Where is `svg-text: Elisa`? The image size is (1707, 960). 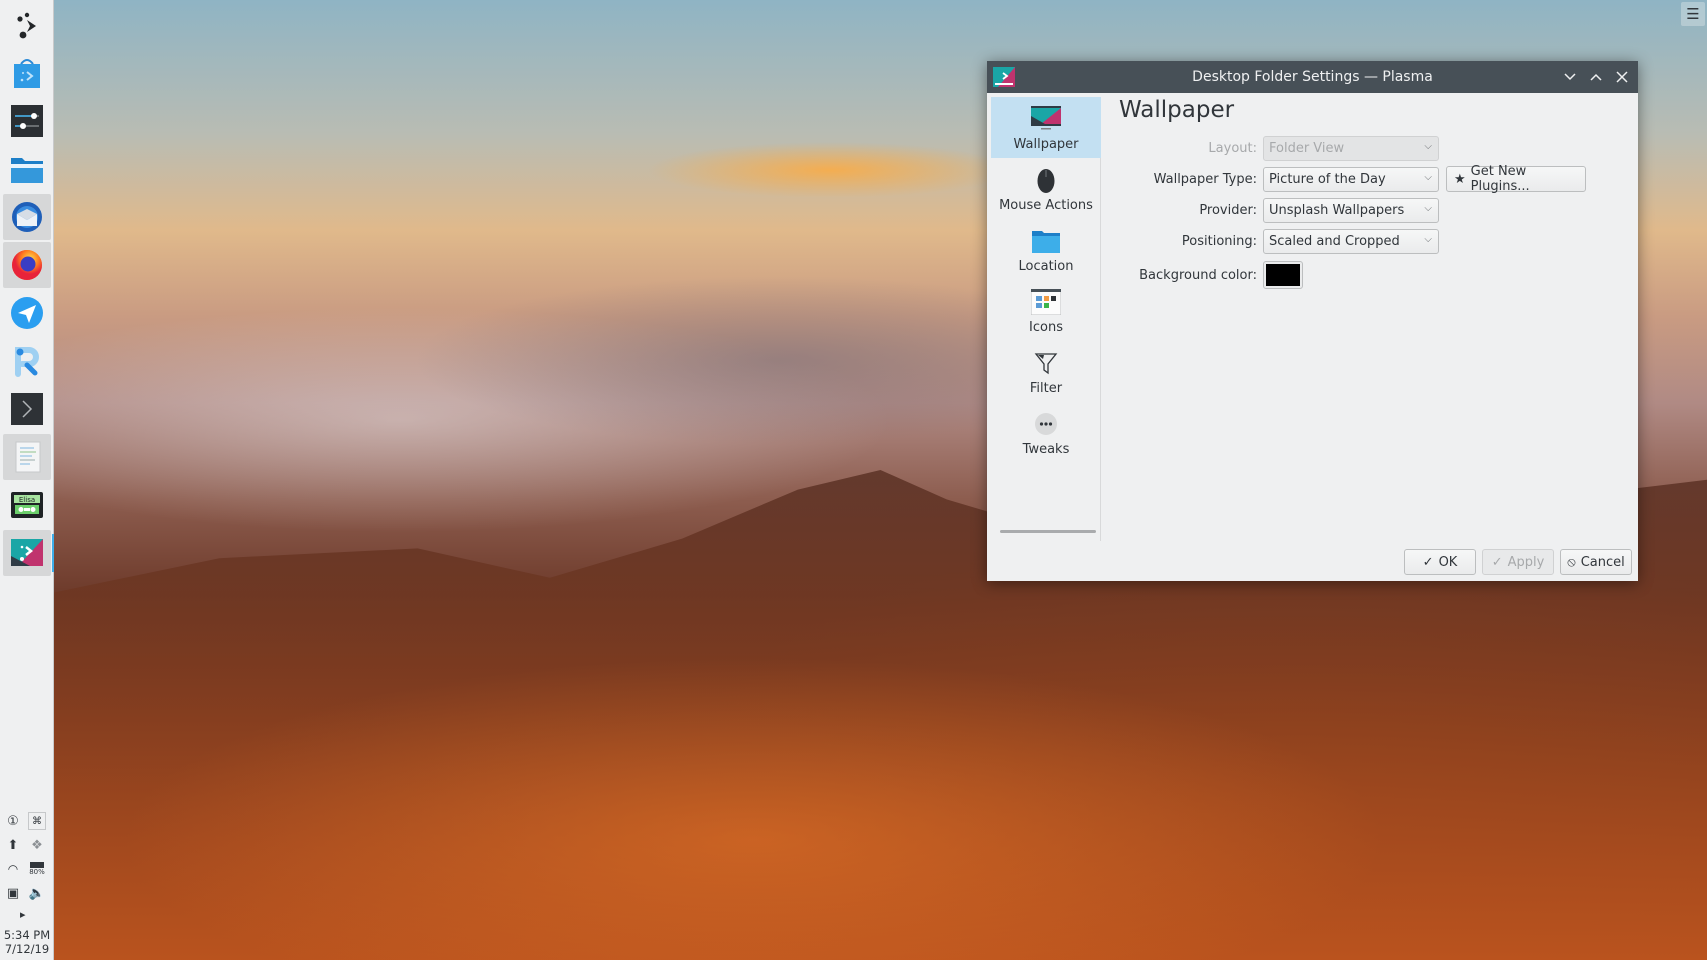
svg-text: Elisa is located at coordinates (26, 500).